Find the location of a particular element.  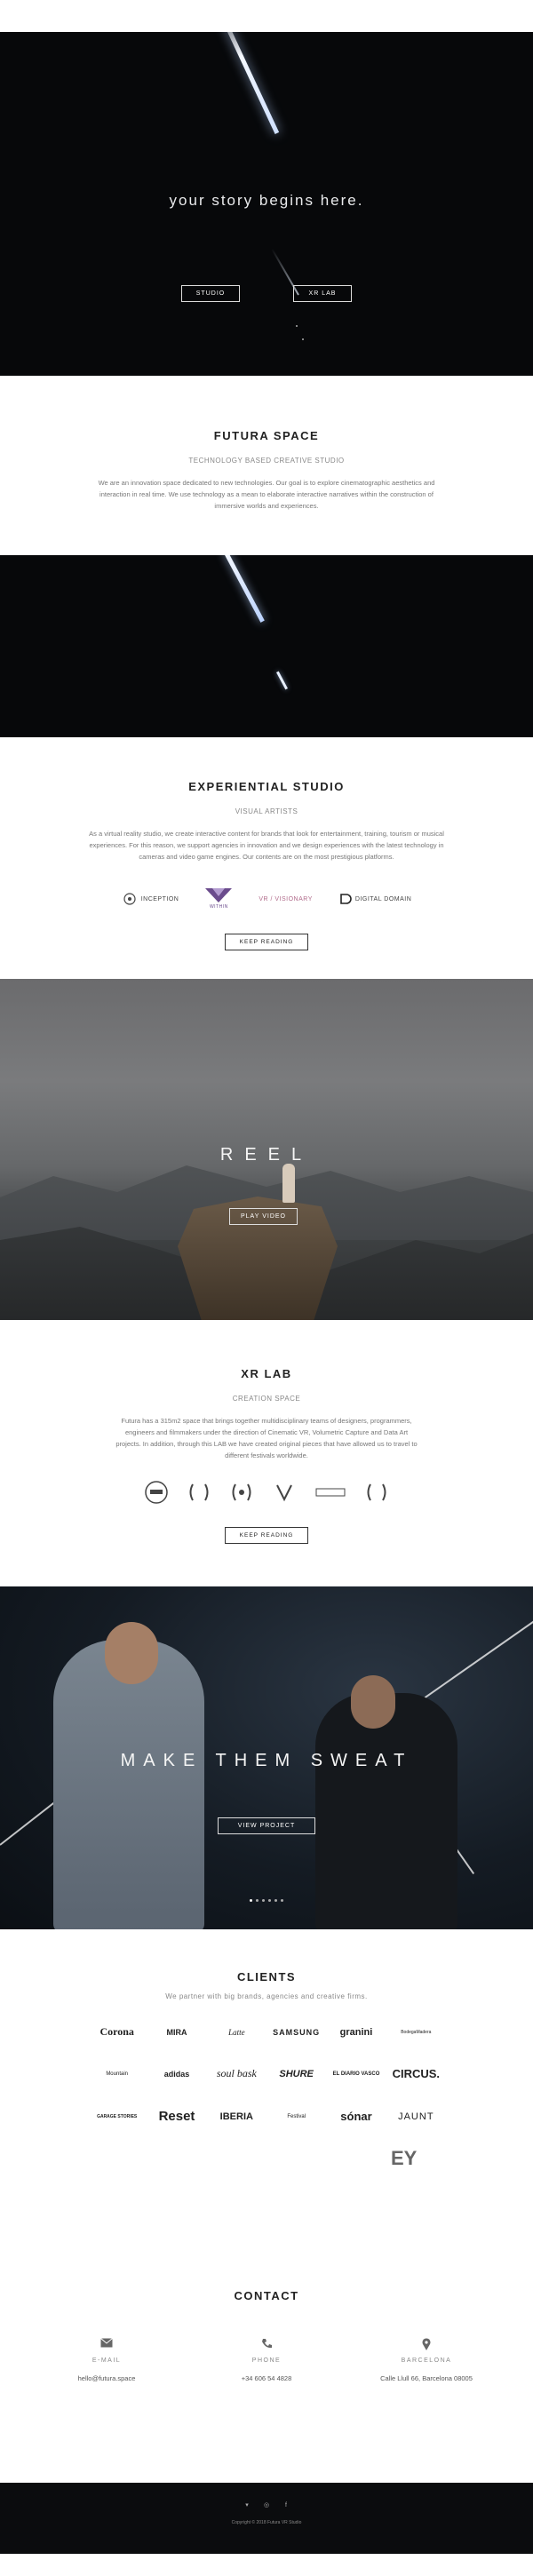

within-logo: WITHIN is located at coordinates (219, 899).